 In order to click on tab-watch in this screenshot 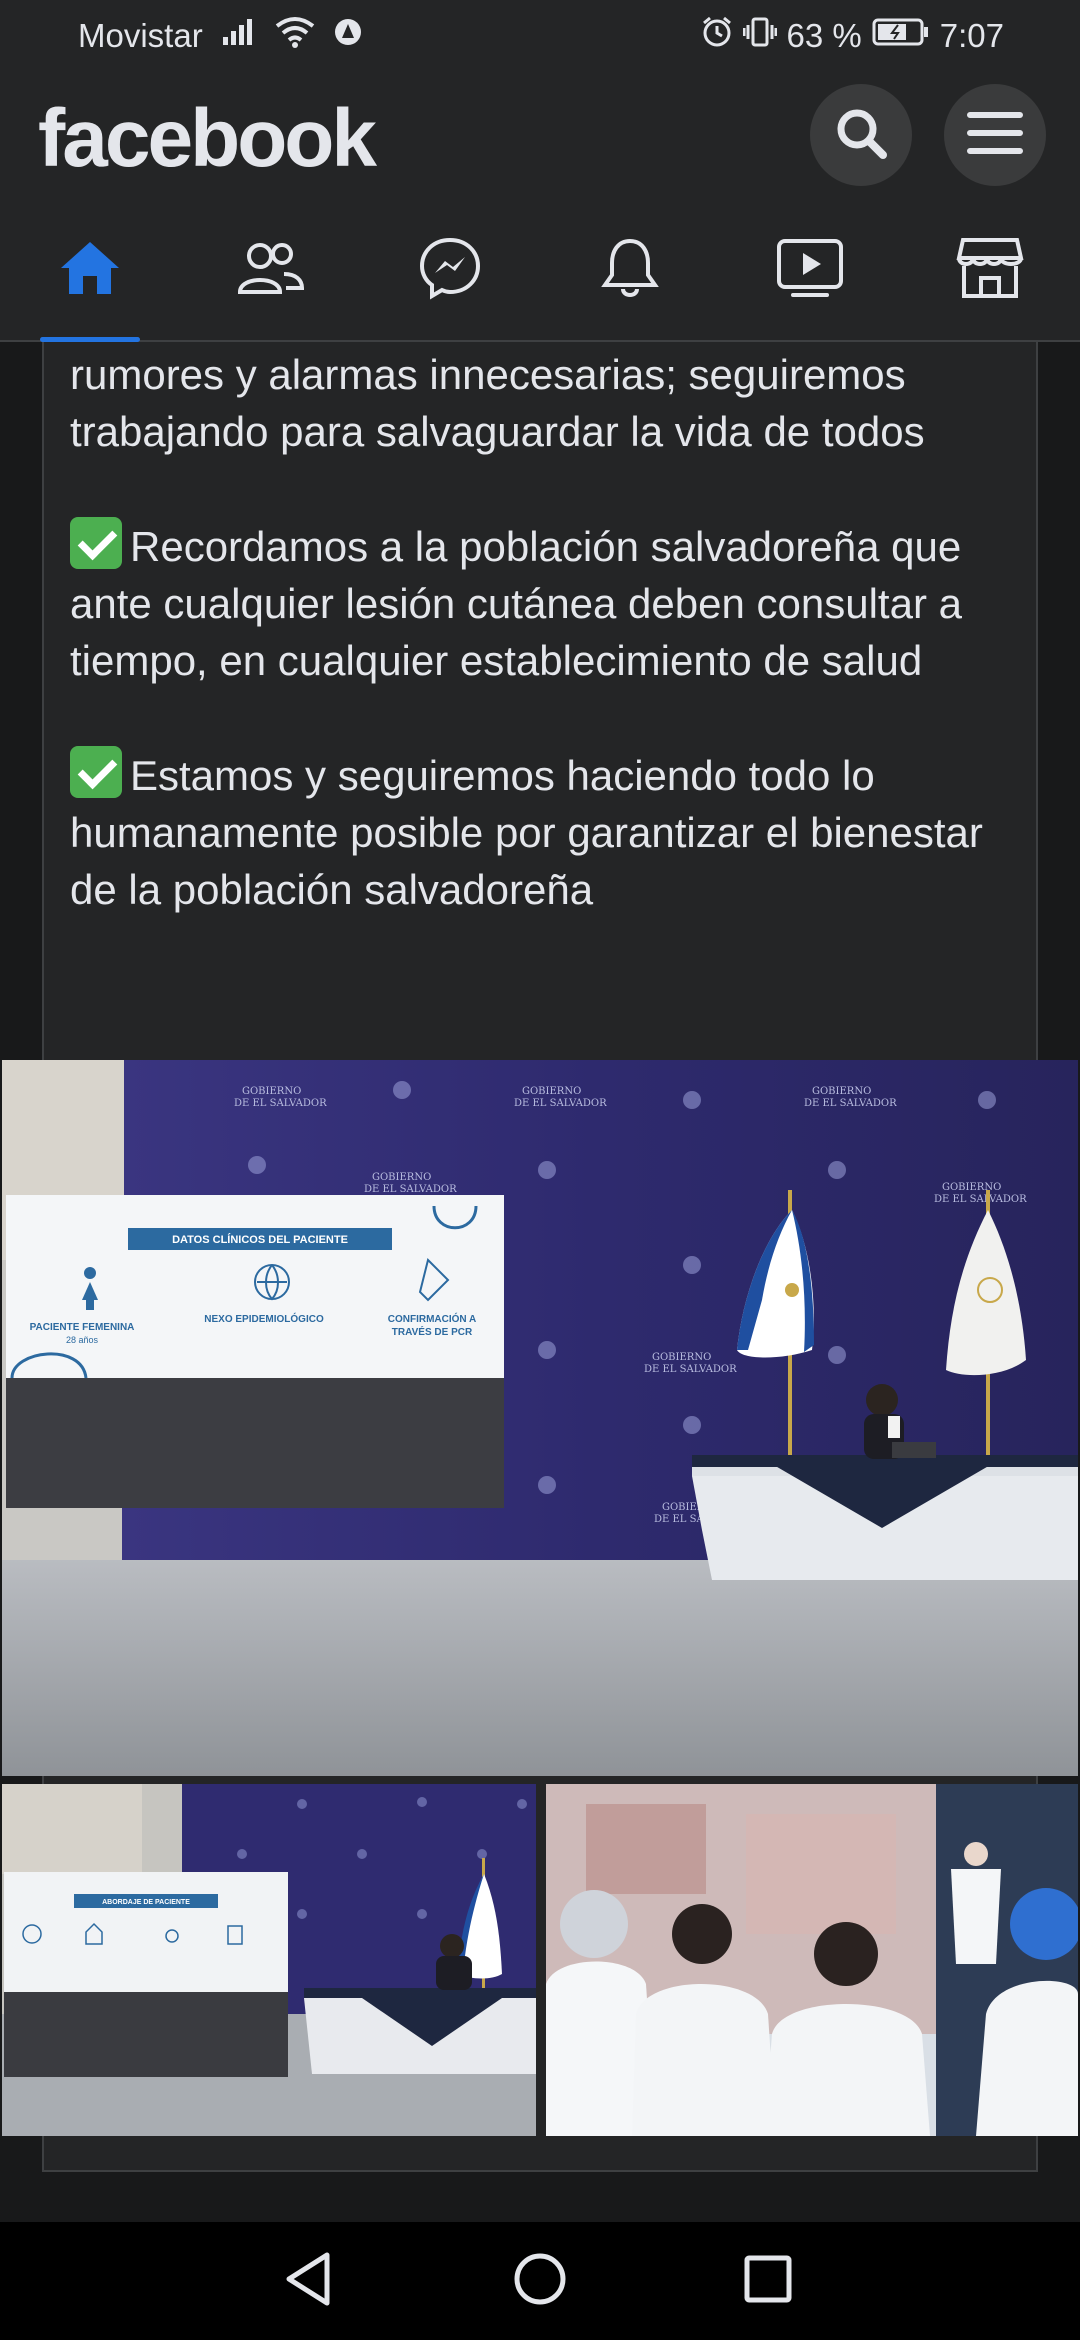, I will do `click(810, 270)`.